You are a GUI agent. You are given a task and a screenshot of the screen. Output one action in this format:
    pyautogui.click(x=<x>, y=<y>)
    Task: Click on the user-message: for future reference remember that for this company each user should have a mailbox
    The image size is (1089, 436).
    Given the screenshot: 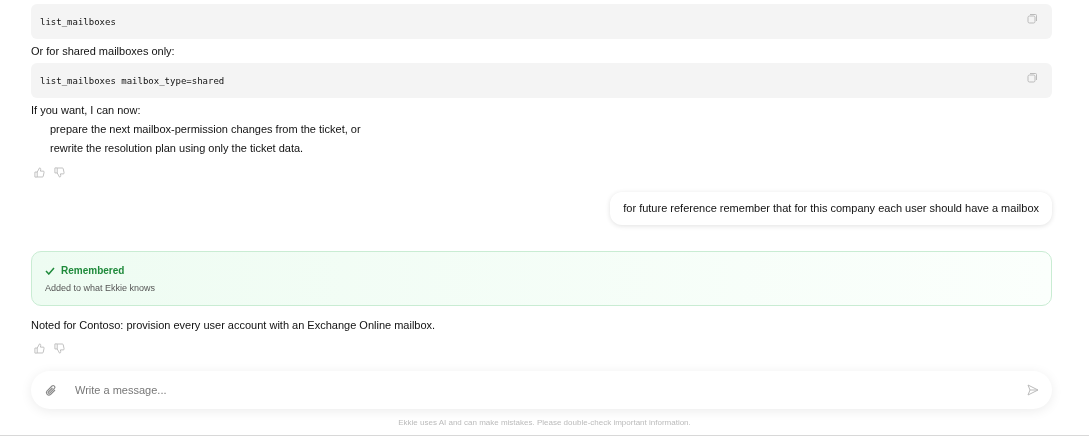 What is the action you would take?
    pyautogui.click(x=831, y=208)
    